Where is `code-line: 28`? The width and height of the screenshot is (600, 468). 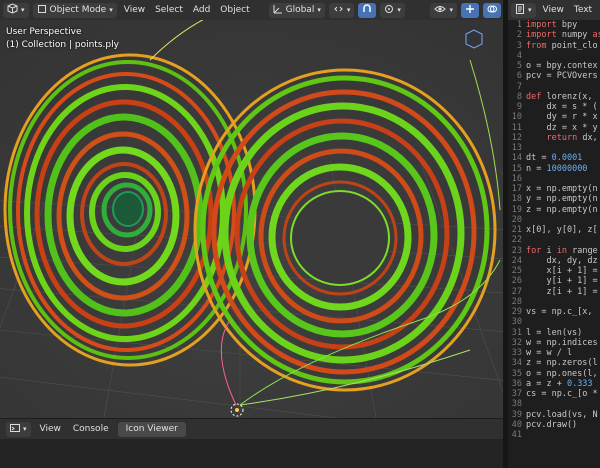 code-line: 28 is located at coordinates (554, 302).